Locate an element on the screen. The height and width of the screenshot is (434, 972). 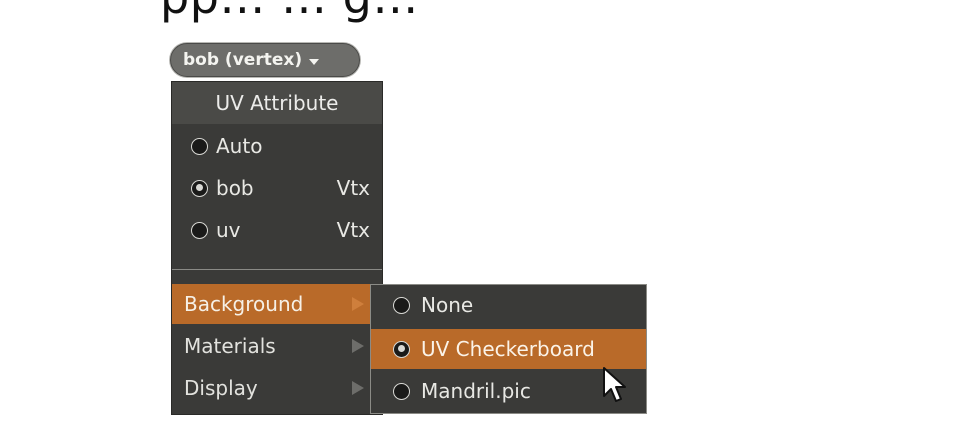
radio-label: uv is located at coordinates (228, 230).